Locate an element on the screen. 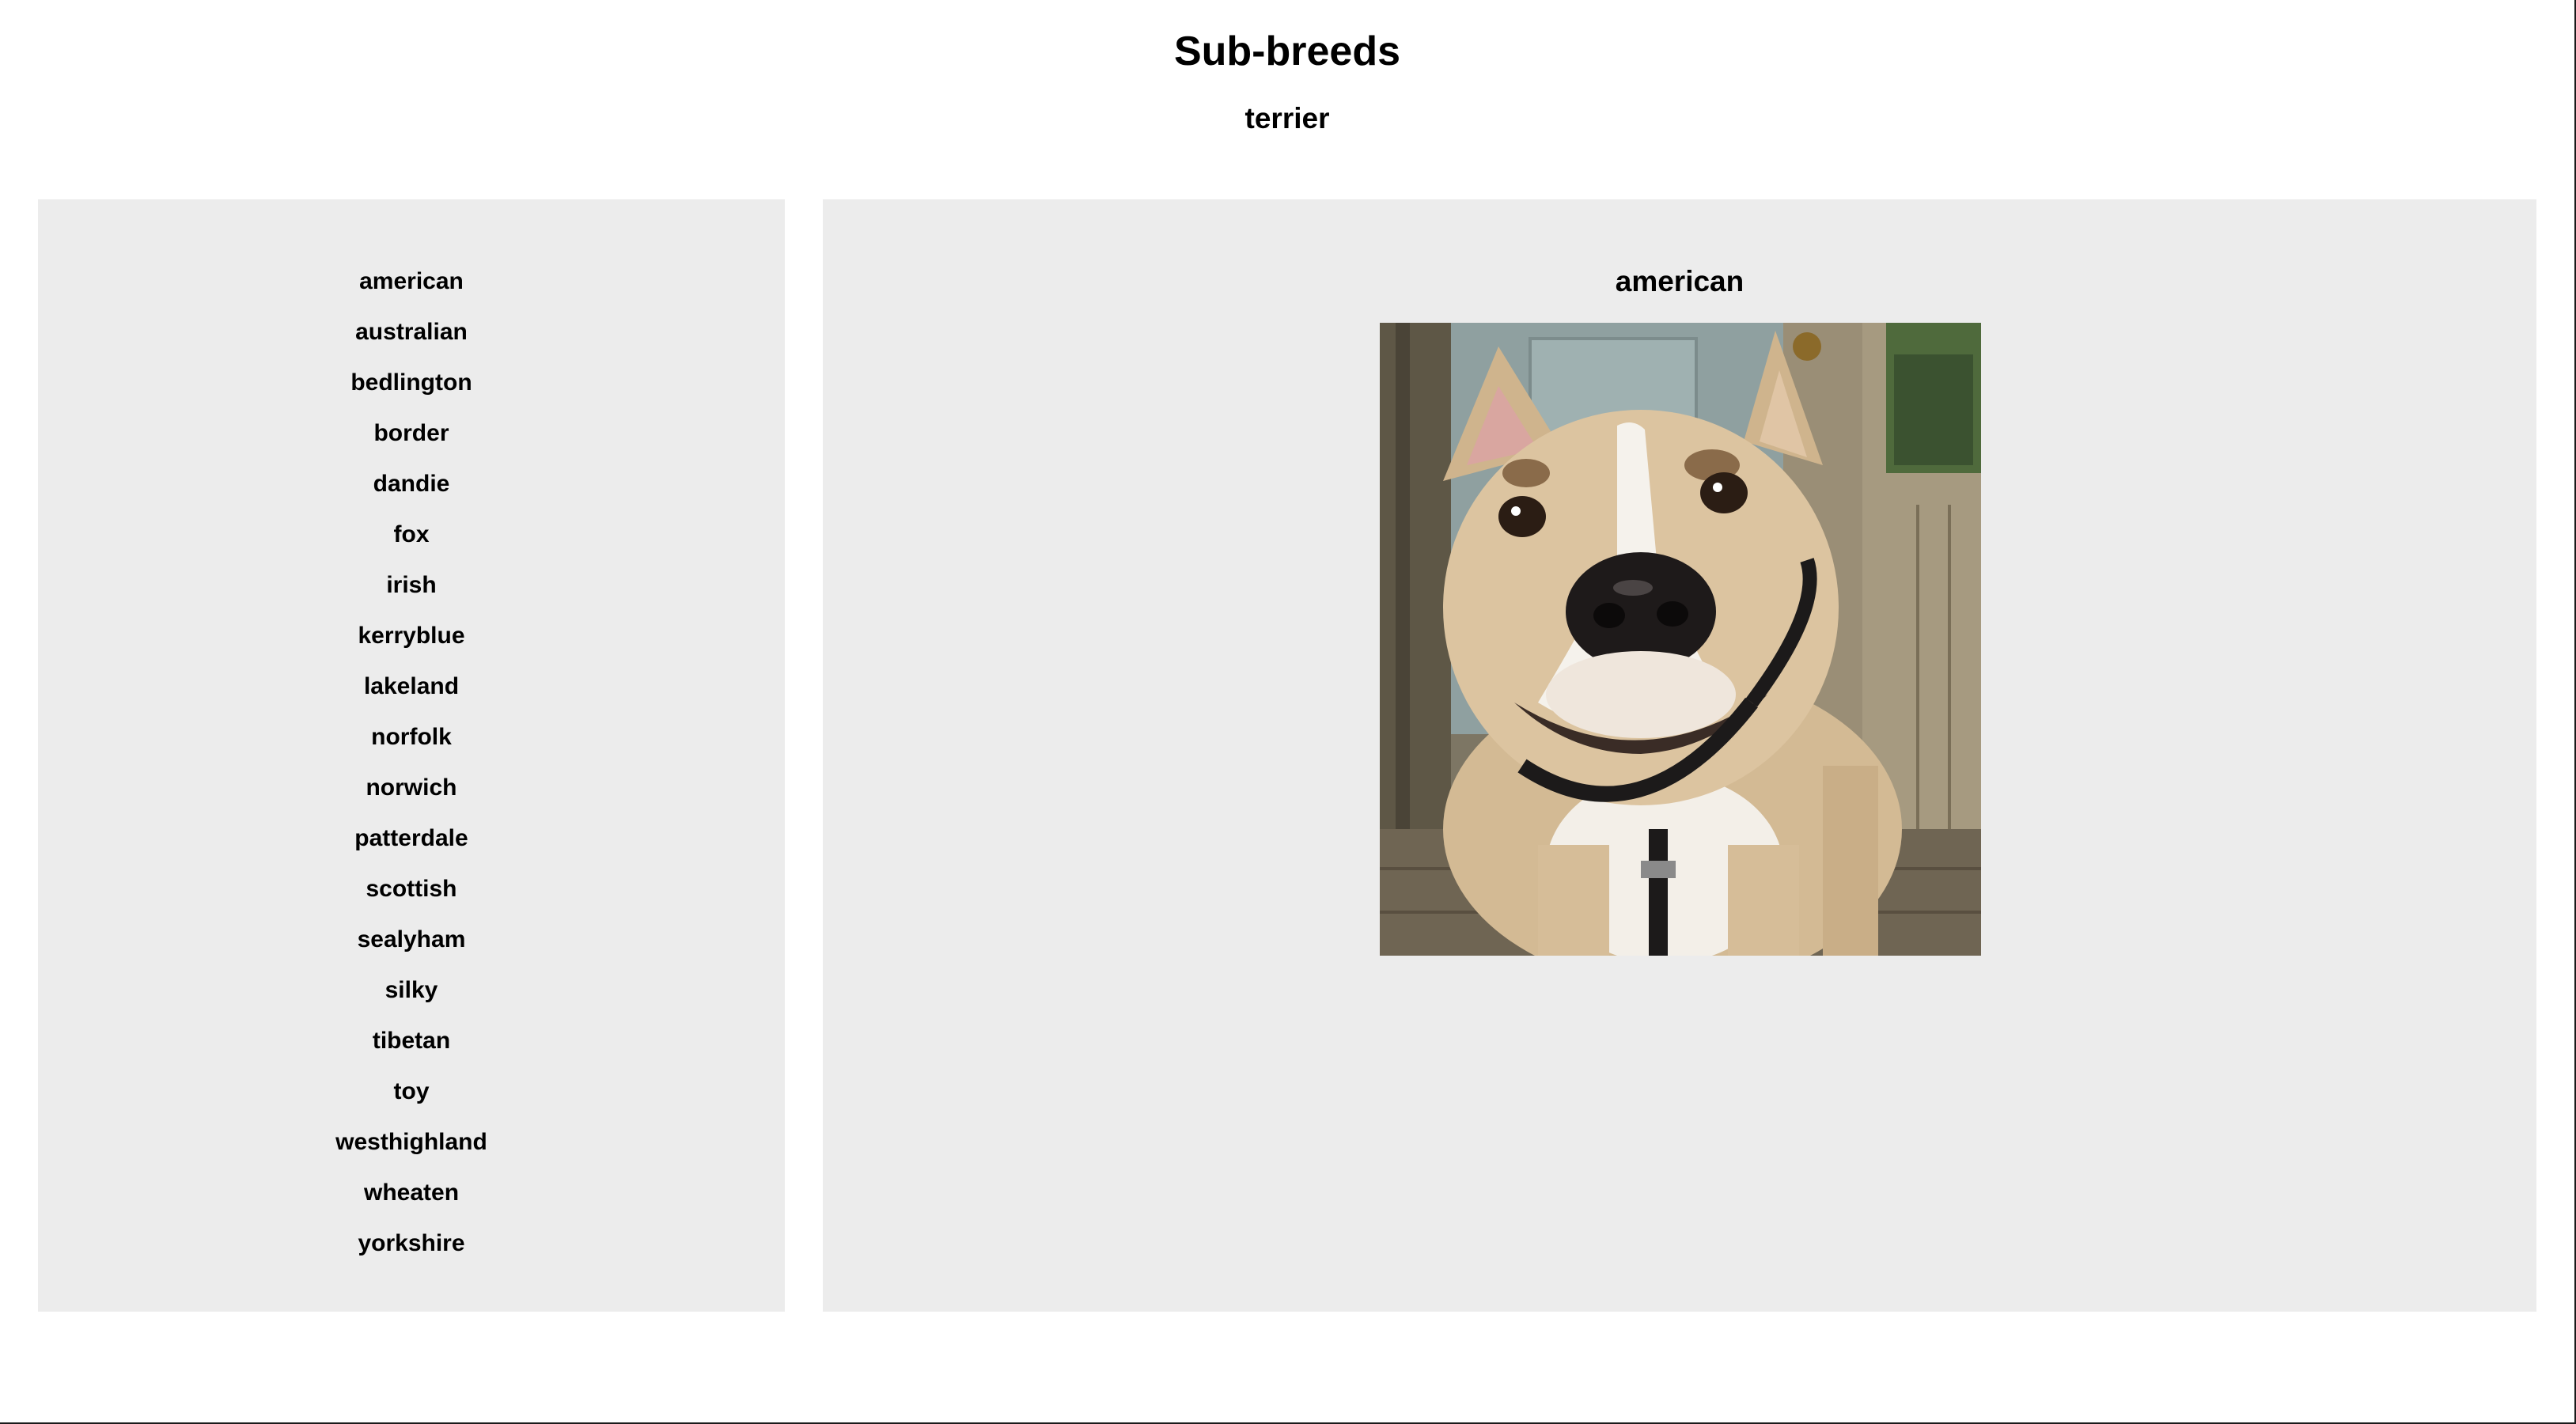  sub-breed-item-silky: silky is located at coordinates (411, 990).